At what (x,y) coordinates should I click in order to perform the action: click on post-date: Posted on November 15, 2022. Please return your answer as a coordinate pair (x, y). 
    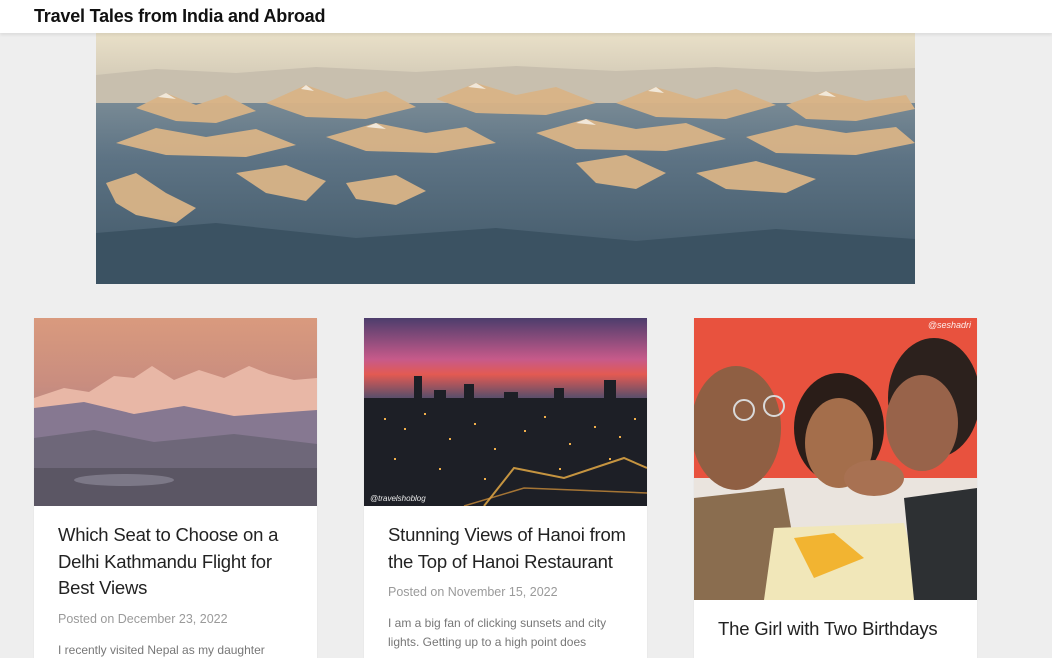
    Looking at the image, I should click on (507, 592).